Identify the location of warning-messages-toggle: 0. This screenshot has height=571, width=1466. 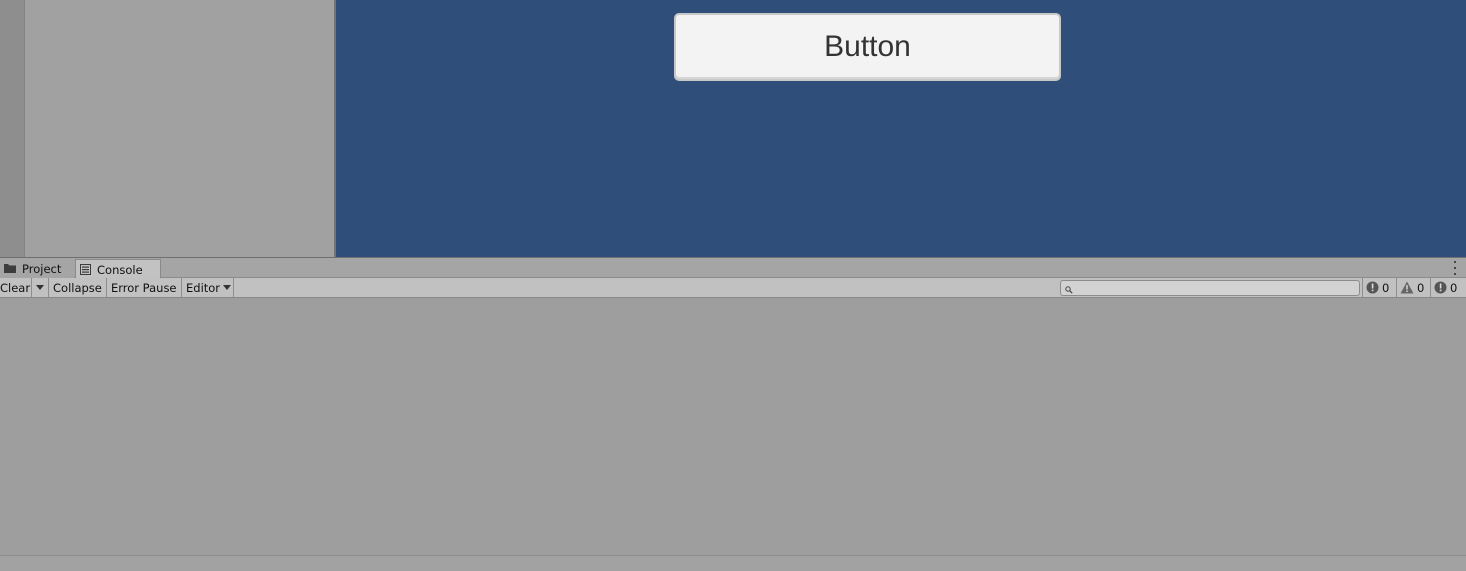
(1413, 287).